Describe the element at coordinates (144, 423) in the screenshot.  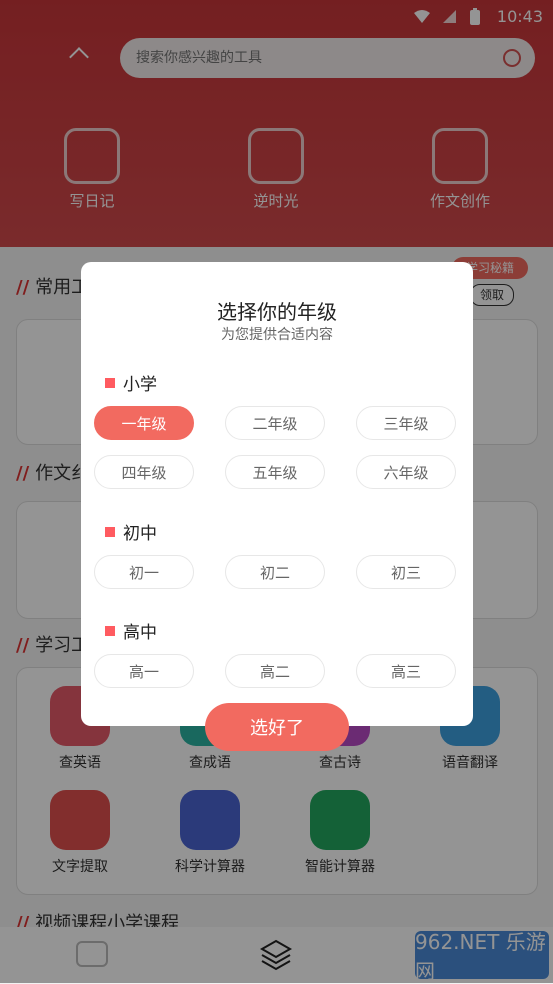
I see `grade-chip-1: 一年级` at that location.